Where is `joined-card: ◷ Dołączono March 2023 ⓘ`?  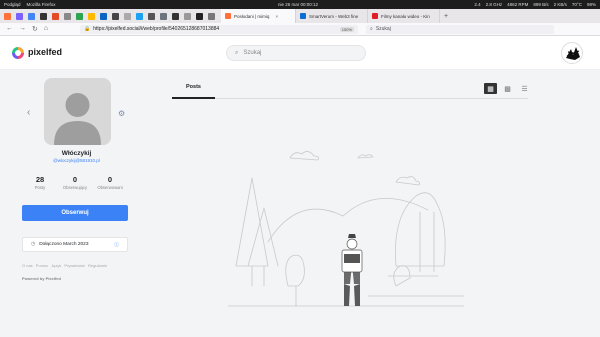 joined-card: ◷ Dołączono March 2023 ⓘ is located at coordinates (75, 244).